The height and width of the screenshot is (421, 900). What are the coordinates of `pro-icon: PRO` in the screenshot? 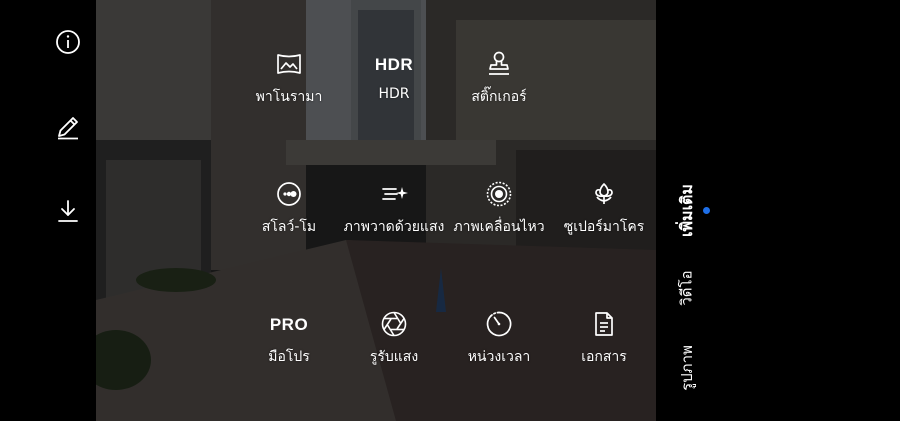 It's located at (289, 324).